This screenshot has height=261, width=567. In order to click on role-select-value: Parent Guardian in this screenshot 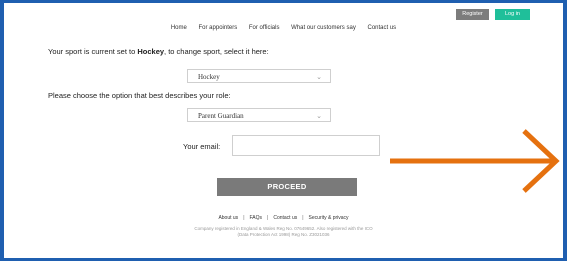, I will do `click(221, 116)`.